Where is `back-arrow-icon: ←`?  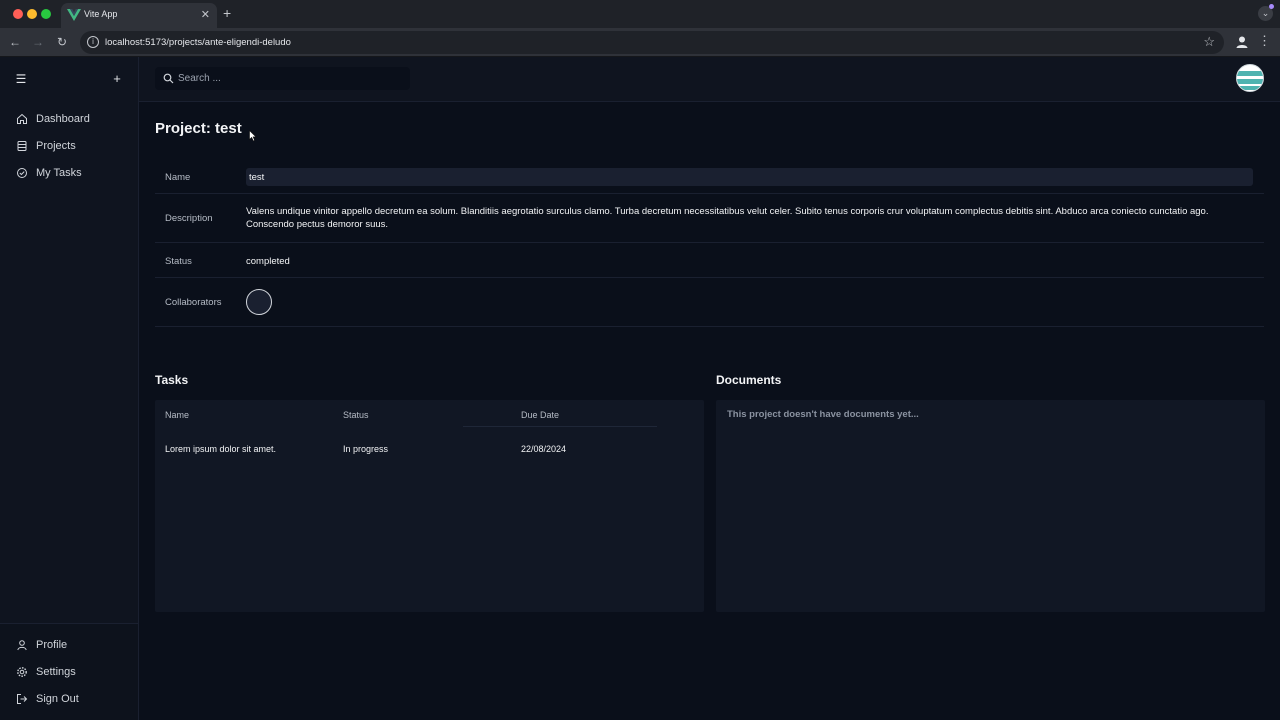 back-arrow-icon: ← is located at coordinates (15, 42).